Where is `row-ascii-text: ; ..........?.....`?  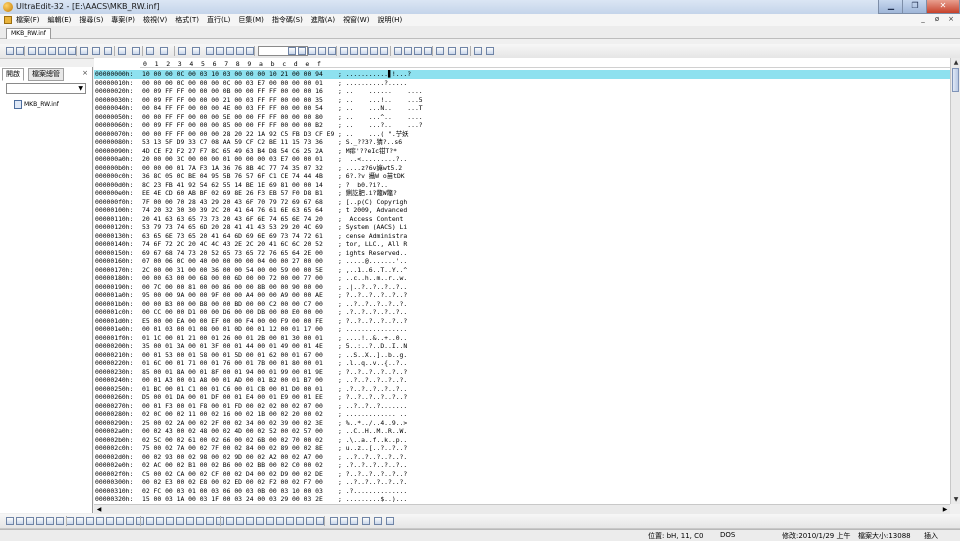
row-ascii-text: ; ..........?..... is located at coordinates (372, 83).